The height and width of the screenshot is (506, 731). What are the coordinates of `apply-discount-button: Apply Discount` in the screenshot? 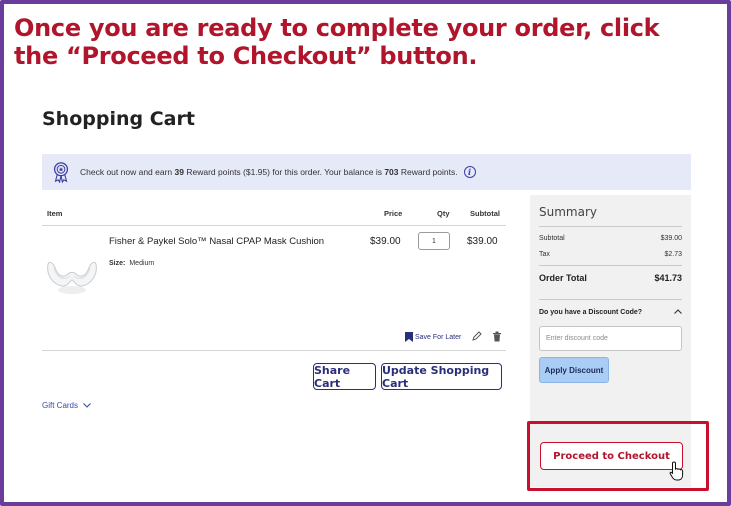 It's located at (574, 370).